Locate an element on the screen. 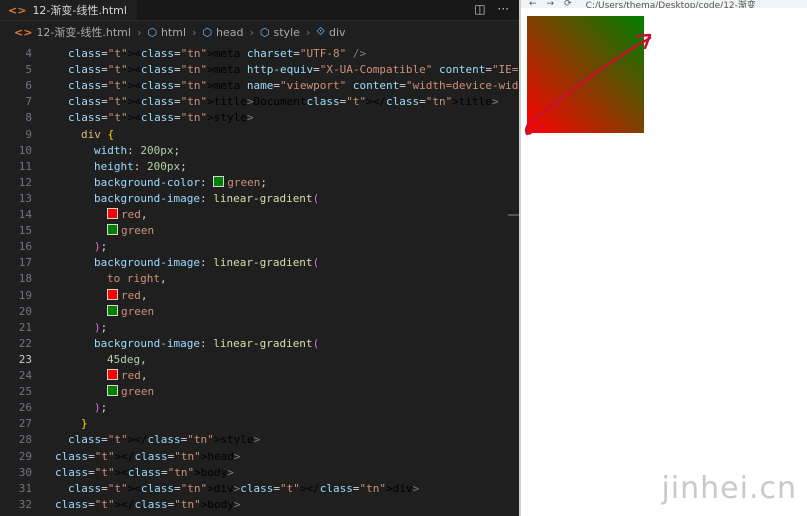 The width and height of the screenshot is (807, 516). code-text: height: 200px; is located at coordinates (140, 166).